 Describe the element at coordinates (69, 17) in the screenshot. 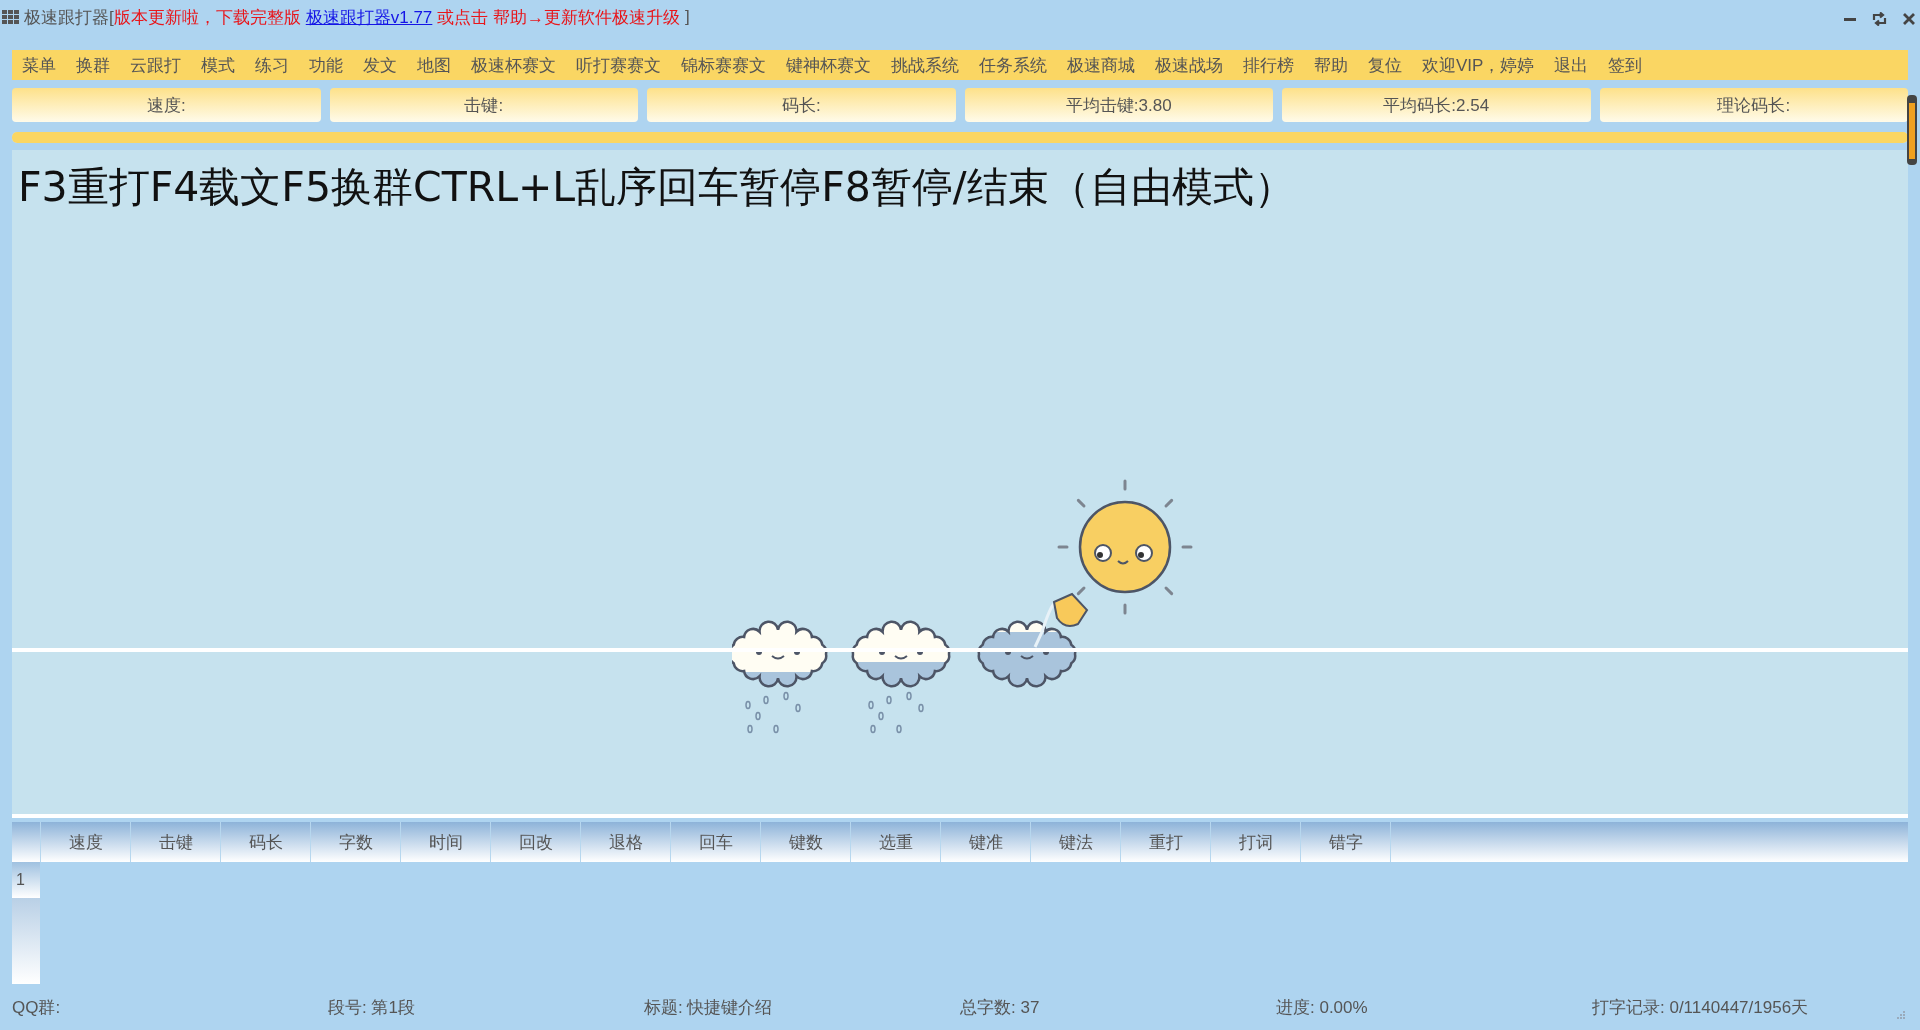

I see `window-title: 极速跟打器[` at that location.